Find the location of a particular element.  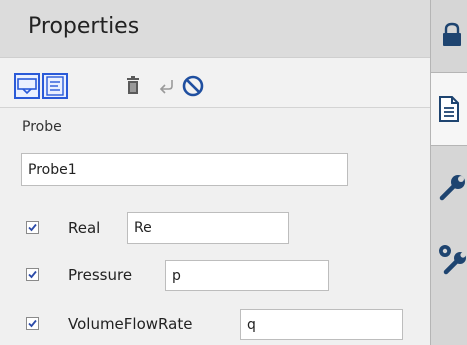

side-tab-lock is located at coordinates (449, 36).